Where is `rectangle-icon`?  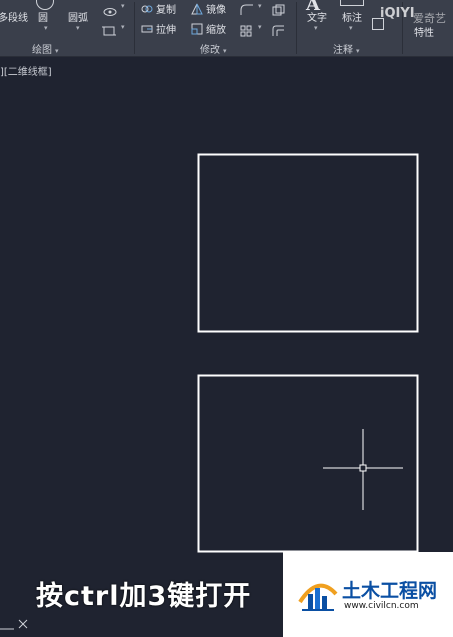
rectangle-icon is located at coordinates (109, 29).